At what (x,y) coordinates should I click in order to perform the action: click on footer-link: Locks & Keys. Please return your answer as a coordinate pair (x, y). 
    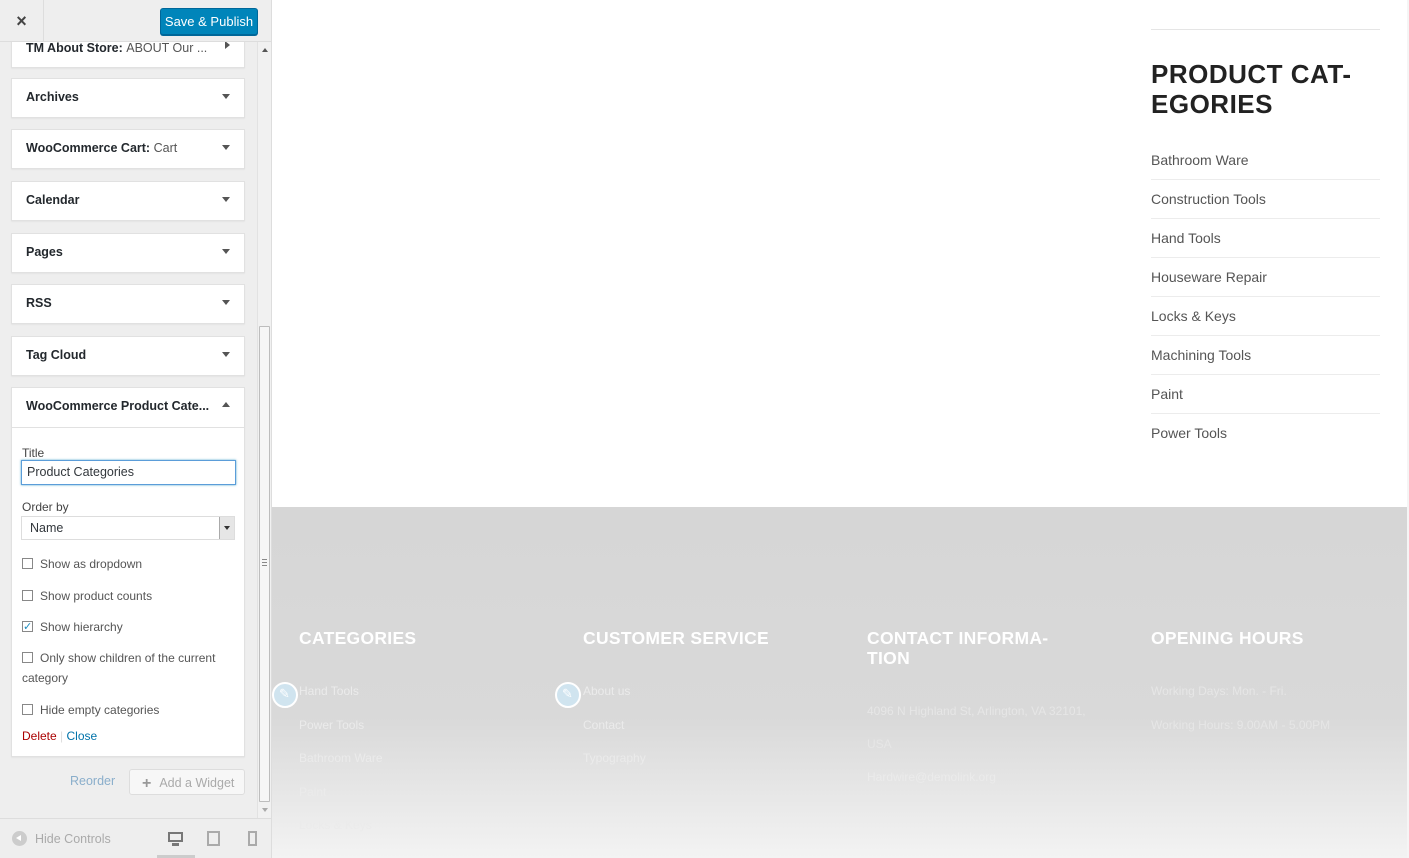
    Looking at the image, I should click on (335, 825).